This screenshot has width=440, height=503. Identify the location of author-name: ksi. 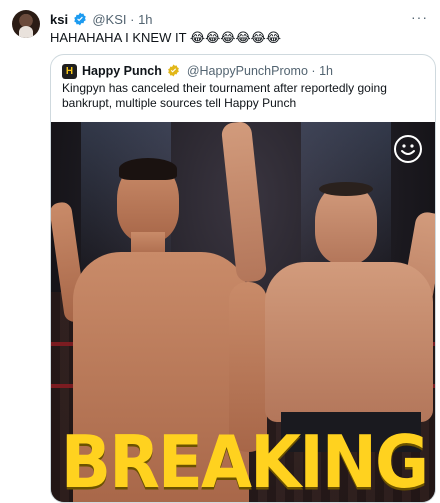
(59, 19).